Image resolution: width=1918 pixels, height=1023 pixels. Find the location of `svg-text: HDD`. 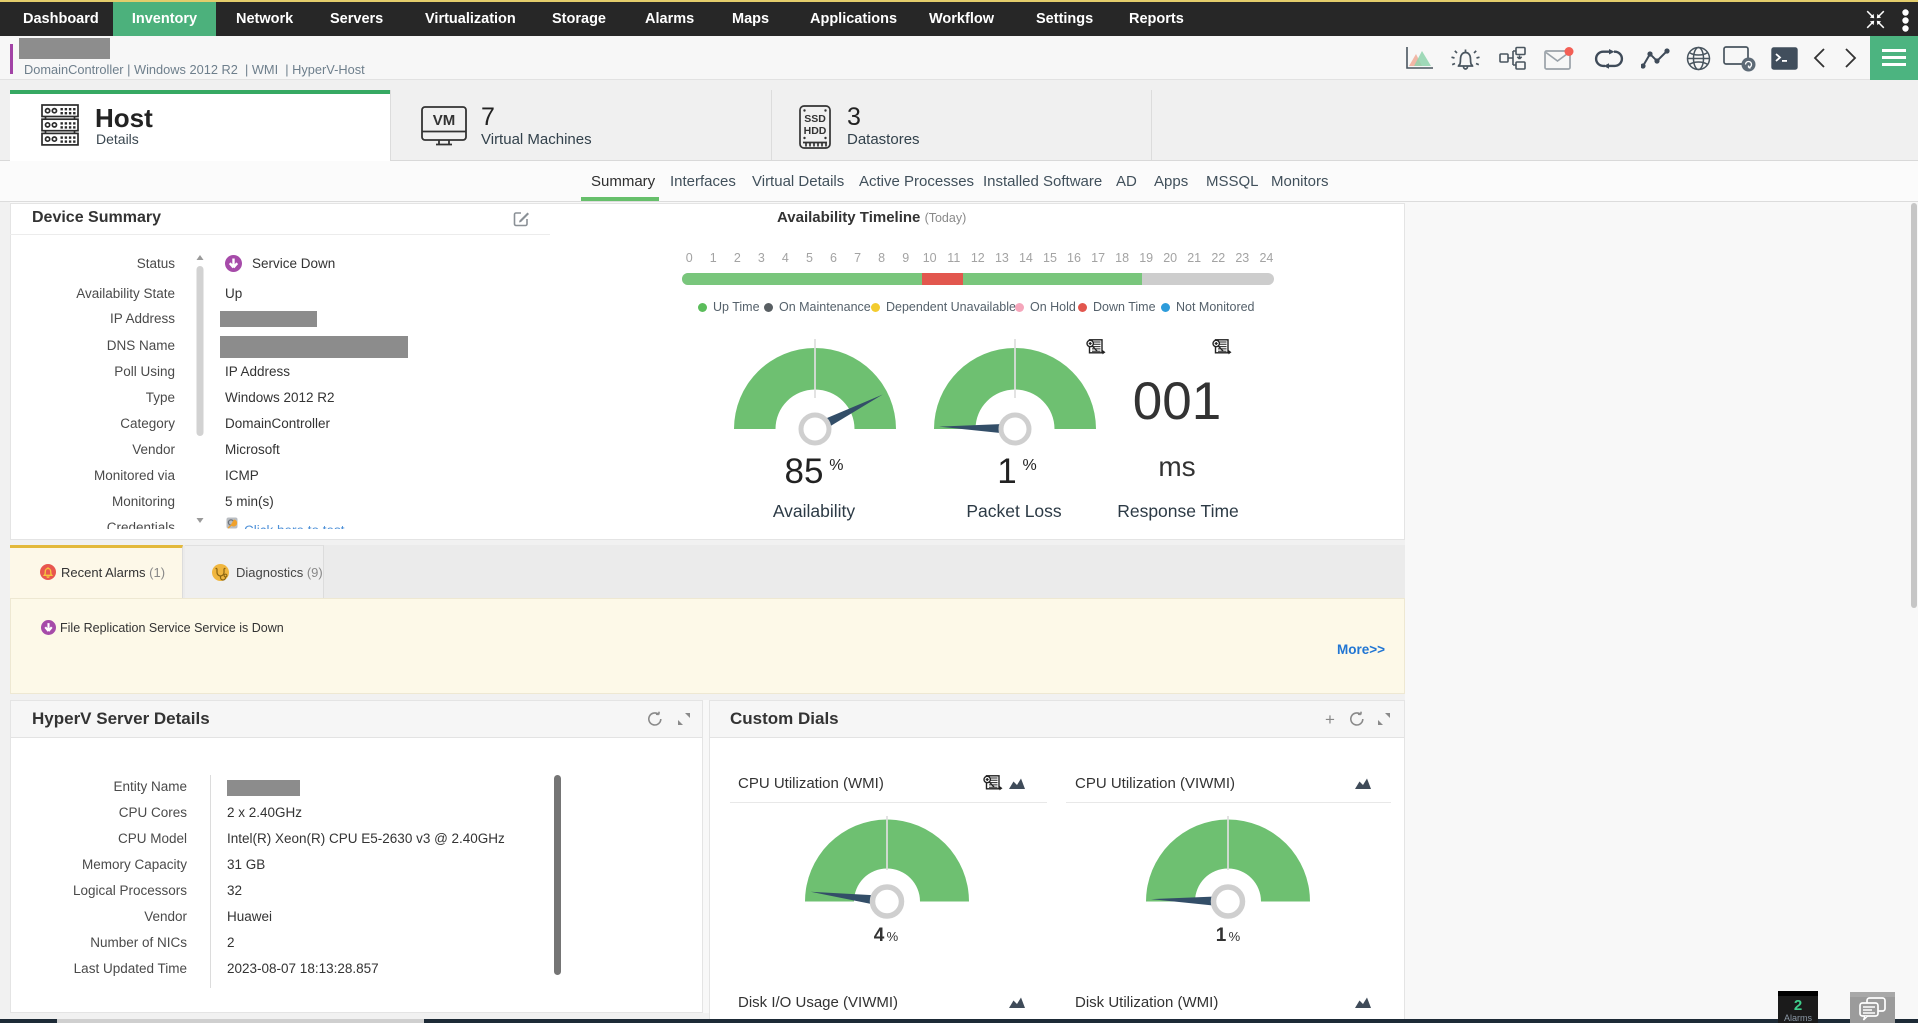

svg-text: HDD is located at coordinates (815, 131).